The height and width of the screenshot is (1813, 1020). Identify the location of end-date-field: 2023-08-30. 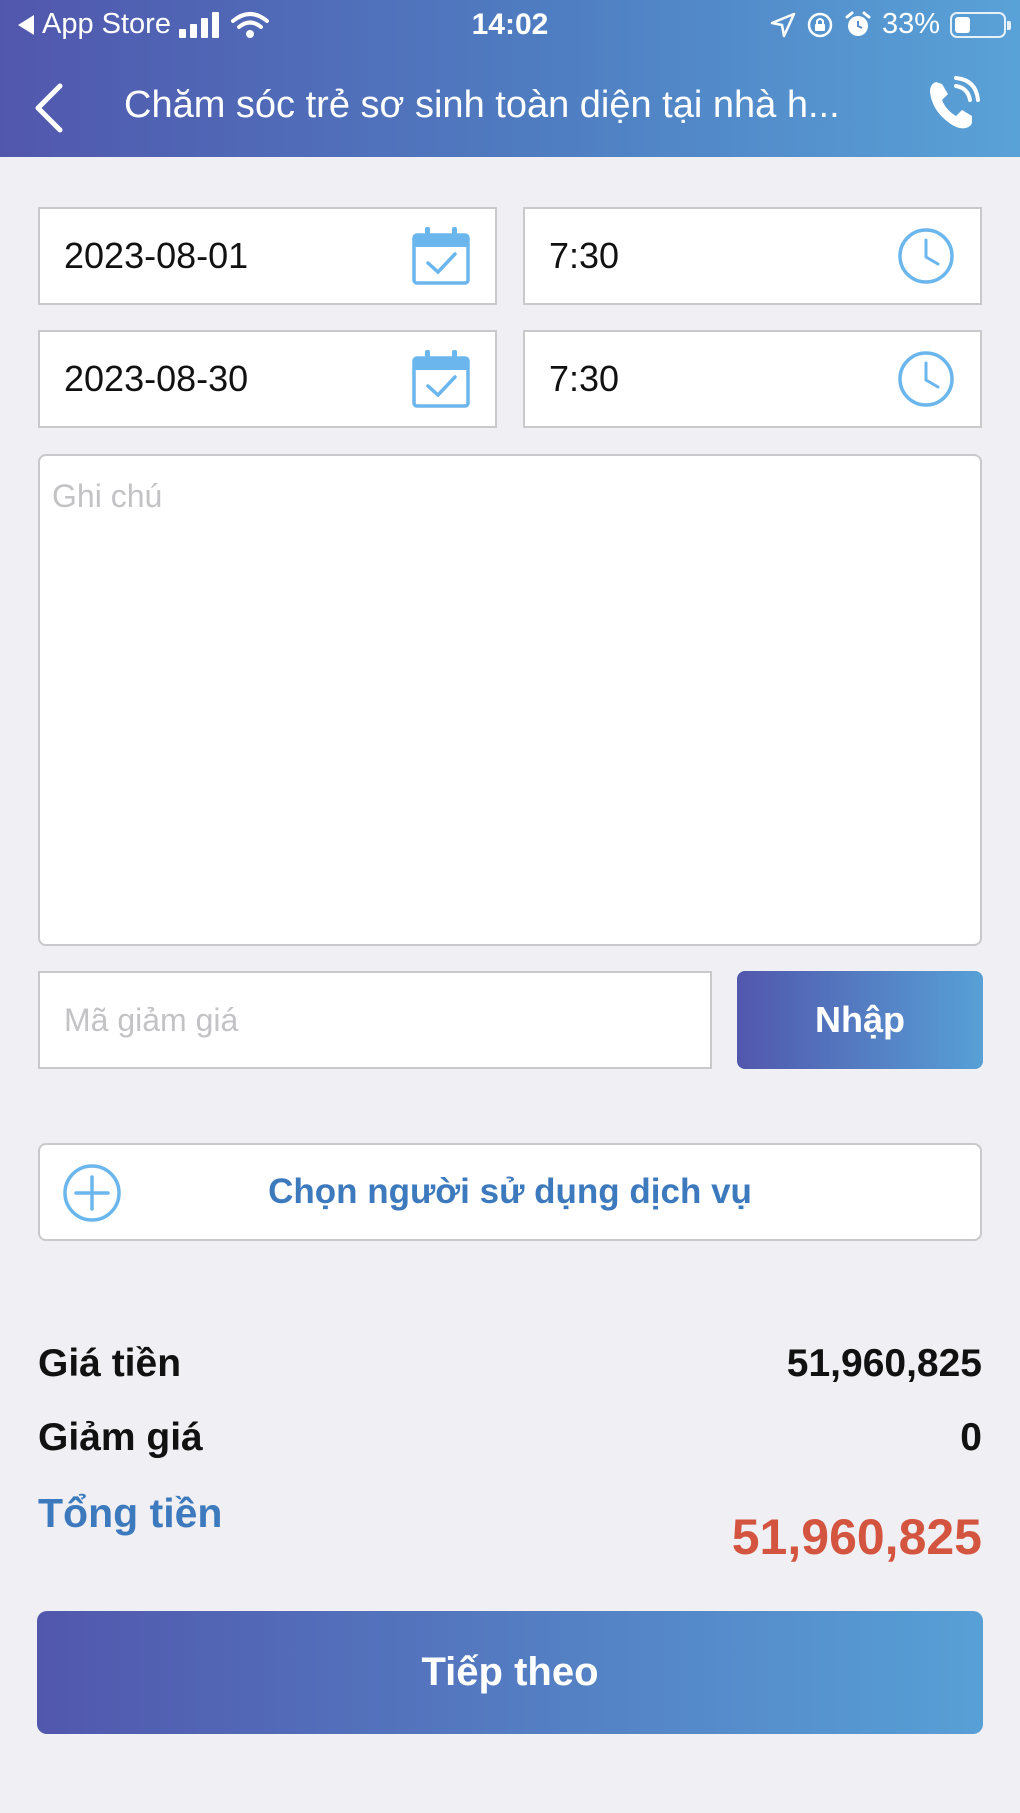
(267, 379).